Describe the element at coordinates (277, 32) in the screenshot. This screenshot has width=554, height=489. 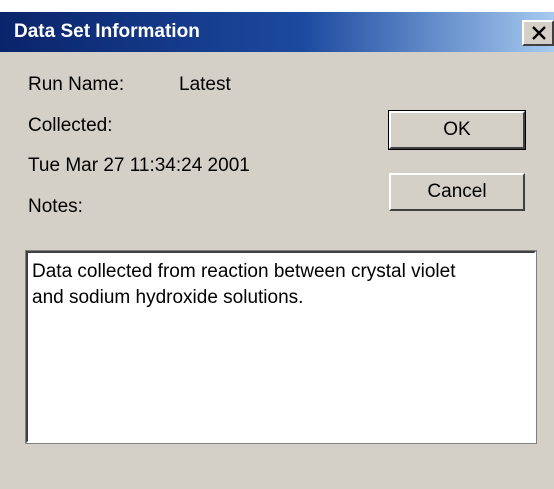
I see `title-bar: Data Set Information` at that location.